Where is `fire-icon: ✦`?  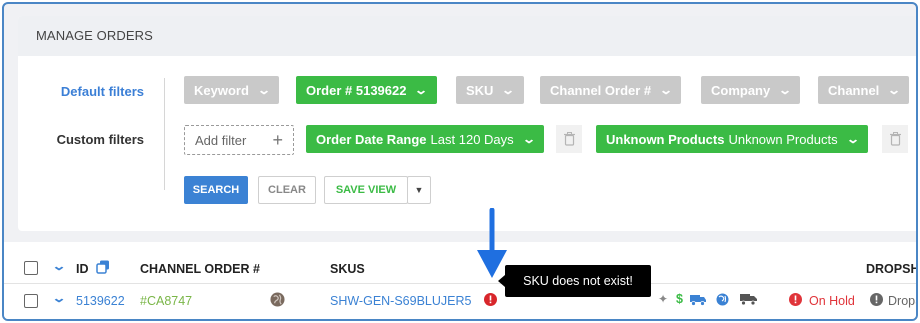
fire-icon: ✦ is located at coordinates (663, 299).